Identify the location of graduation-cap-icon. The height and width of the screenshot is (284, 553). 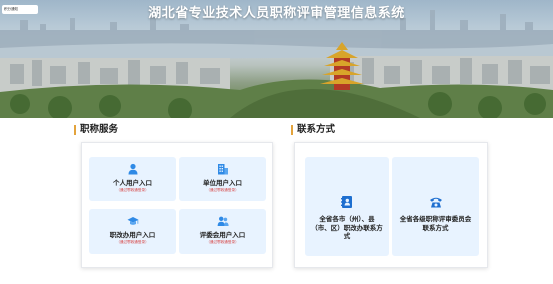
(132, 221).